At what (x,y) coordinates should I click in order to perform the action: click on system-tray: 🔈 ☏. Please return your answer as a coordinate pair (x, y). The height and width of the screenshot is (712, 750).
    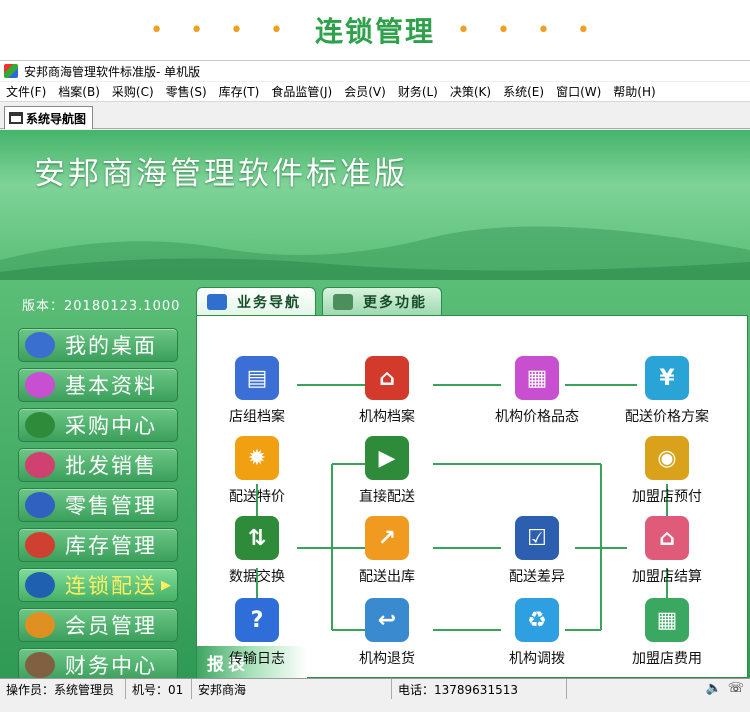
    Looking at the image, I should click on (725, 688).